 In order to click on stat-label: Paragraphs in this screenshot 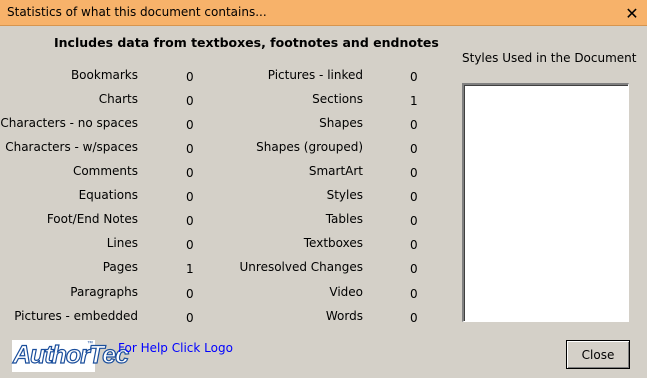, I will do `click(104, 292)`.